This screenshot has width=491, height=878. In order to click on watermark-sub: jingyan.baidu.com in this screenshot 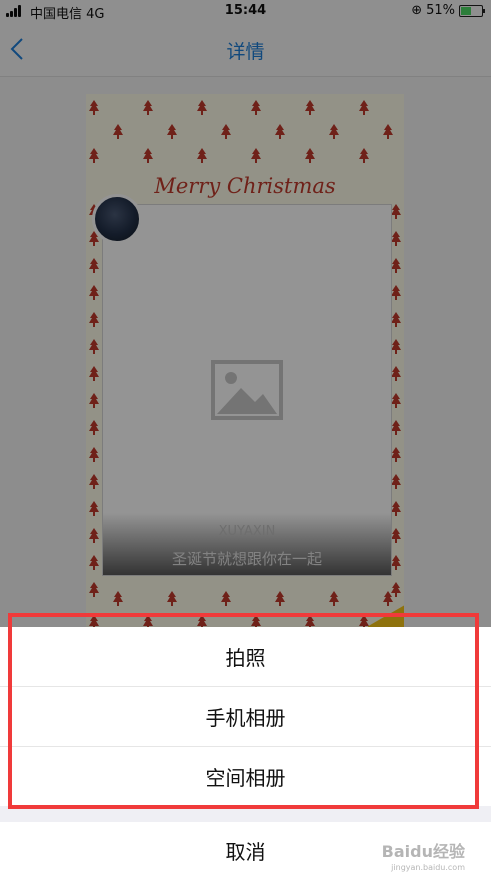, I will do `click(428, 867)`.